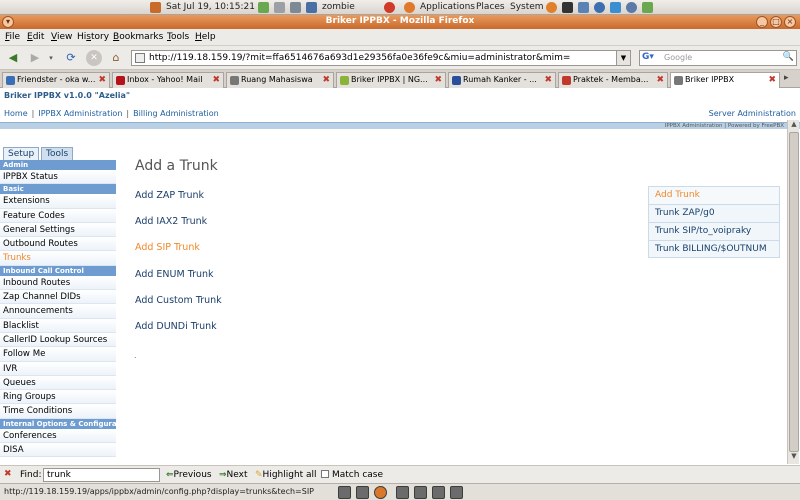 Image resolution: width=800 pixels, height=500 pixels. Describe the element at coordinates (286, 475) in the screenshot. I see `highlight-all-button: ✎Highlight all` at that location.